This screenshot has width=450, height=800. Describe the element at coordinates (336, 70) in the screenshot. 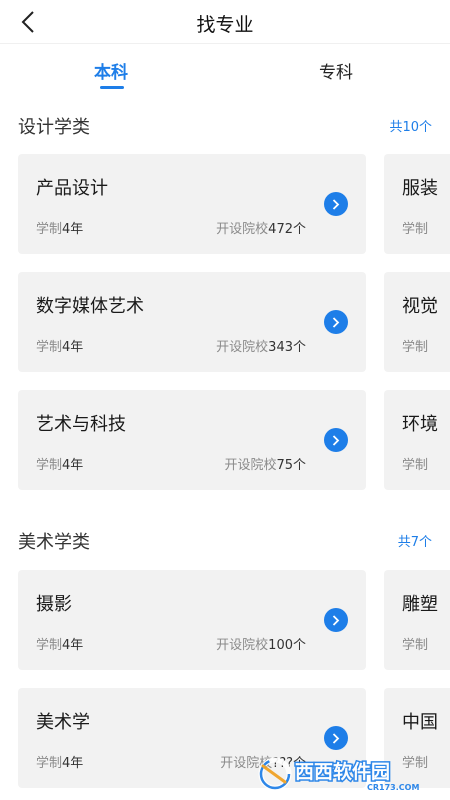

I see `tab-associate: 专科` at that location.